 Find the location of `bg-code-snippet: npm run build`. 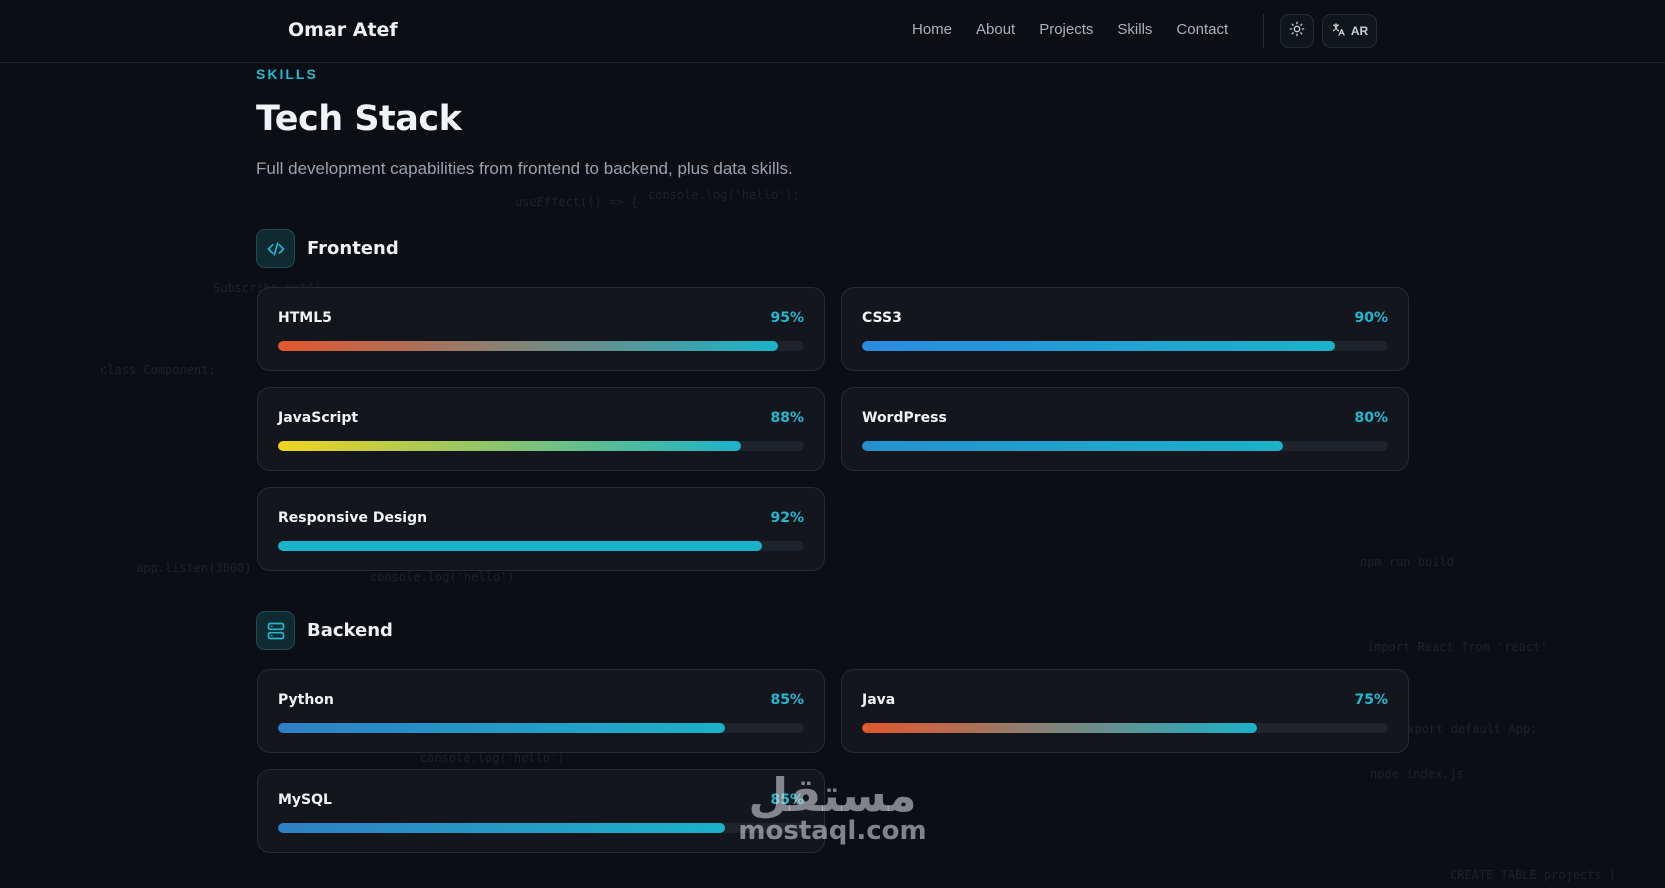

bg-code-snippet: npm run build is located at coordinates (1407, 562).